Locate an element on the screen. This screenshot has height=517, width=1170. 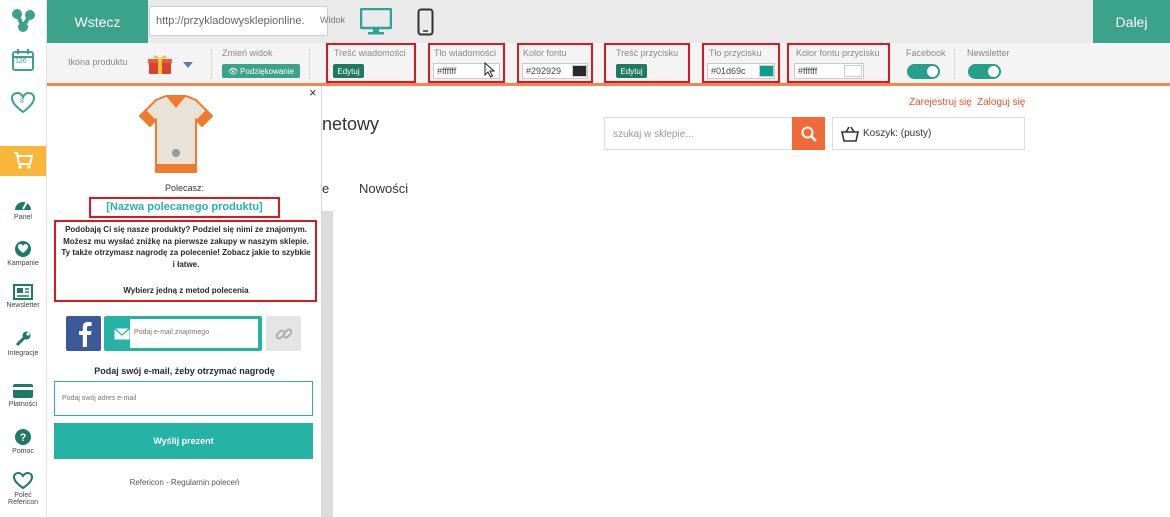
mobile-view-button is located at coordinates (425, 24).